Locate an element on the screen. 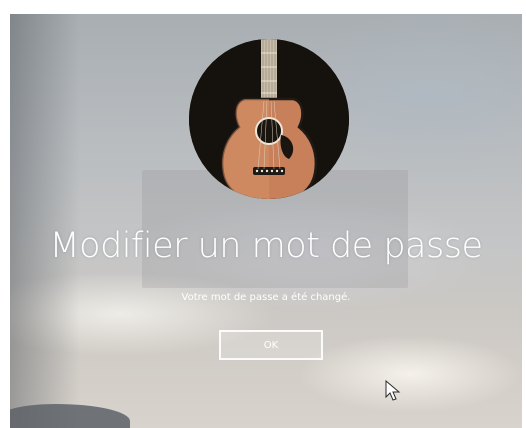  guitar-avatar-icon is located at coordinates (269, 119).